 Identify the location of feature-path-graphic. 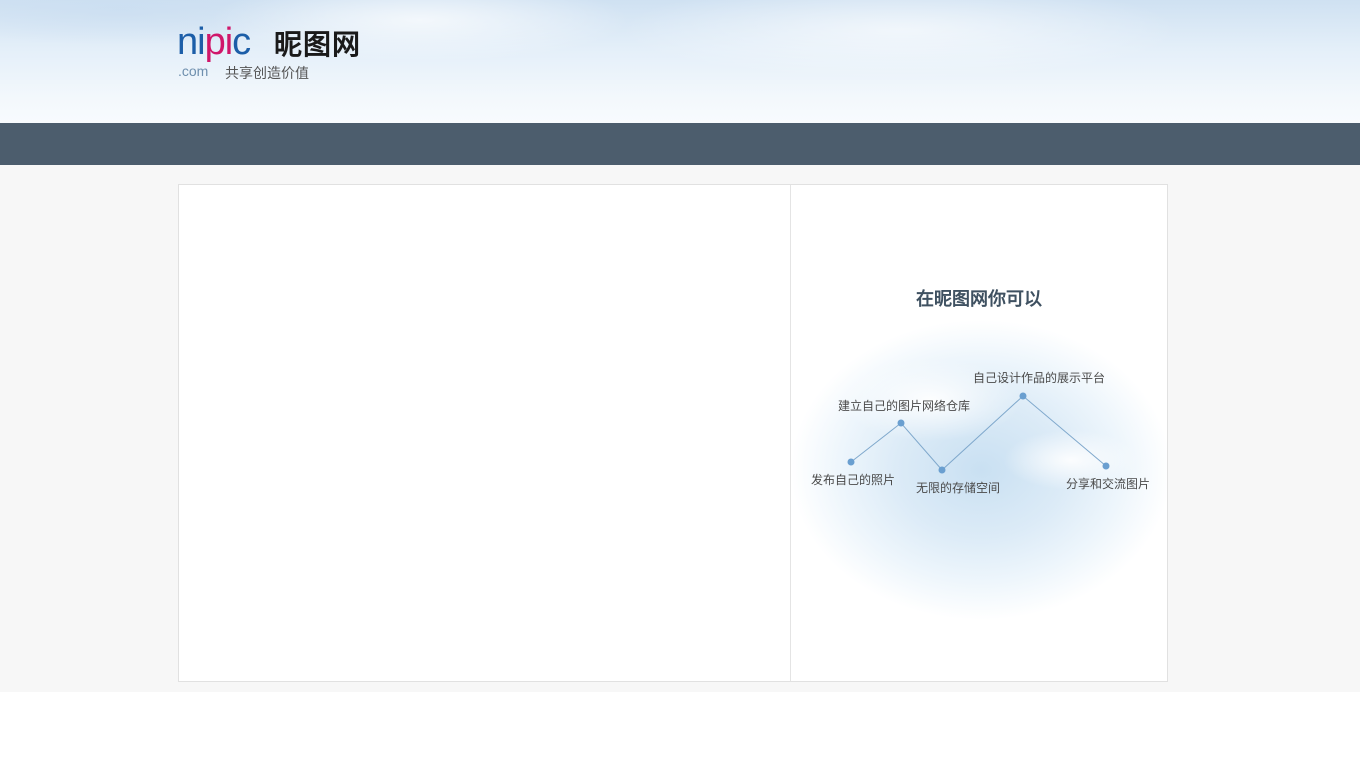
(978, 433).